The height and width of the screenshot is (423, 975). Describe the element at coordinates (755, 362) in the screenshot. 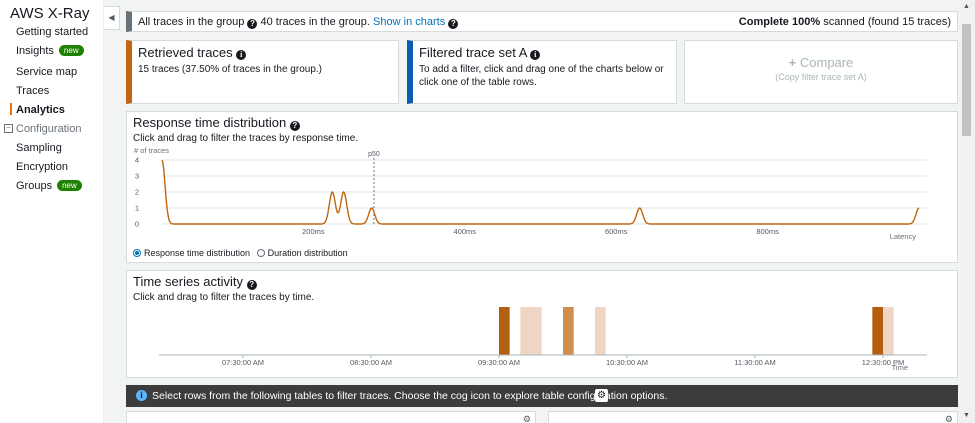

I see `x-tick-label: 11:30:00 AM` at that location.